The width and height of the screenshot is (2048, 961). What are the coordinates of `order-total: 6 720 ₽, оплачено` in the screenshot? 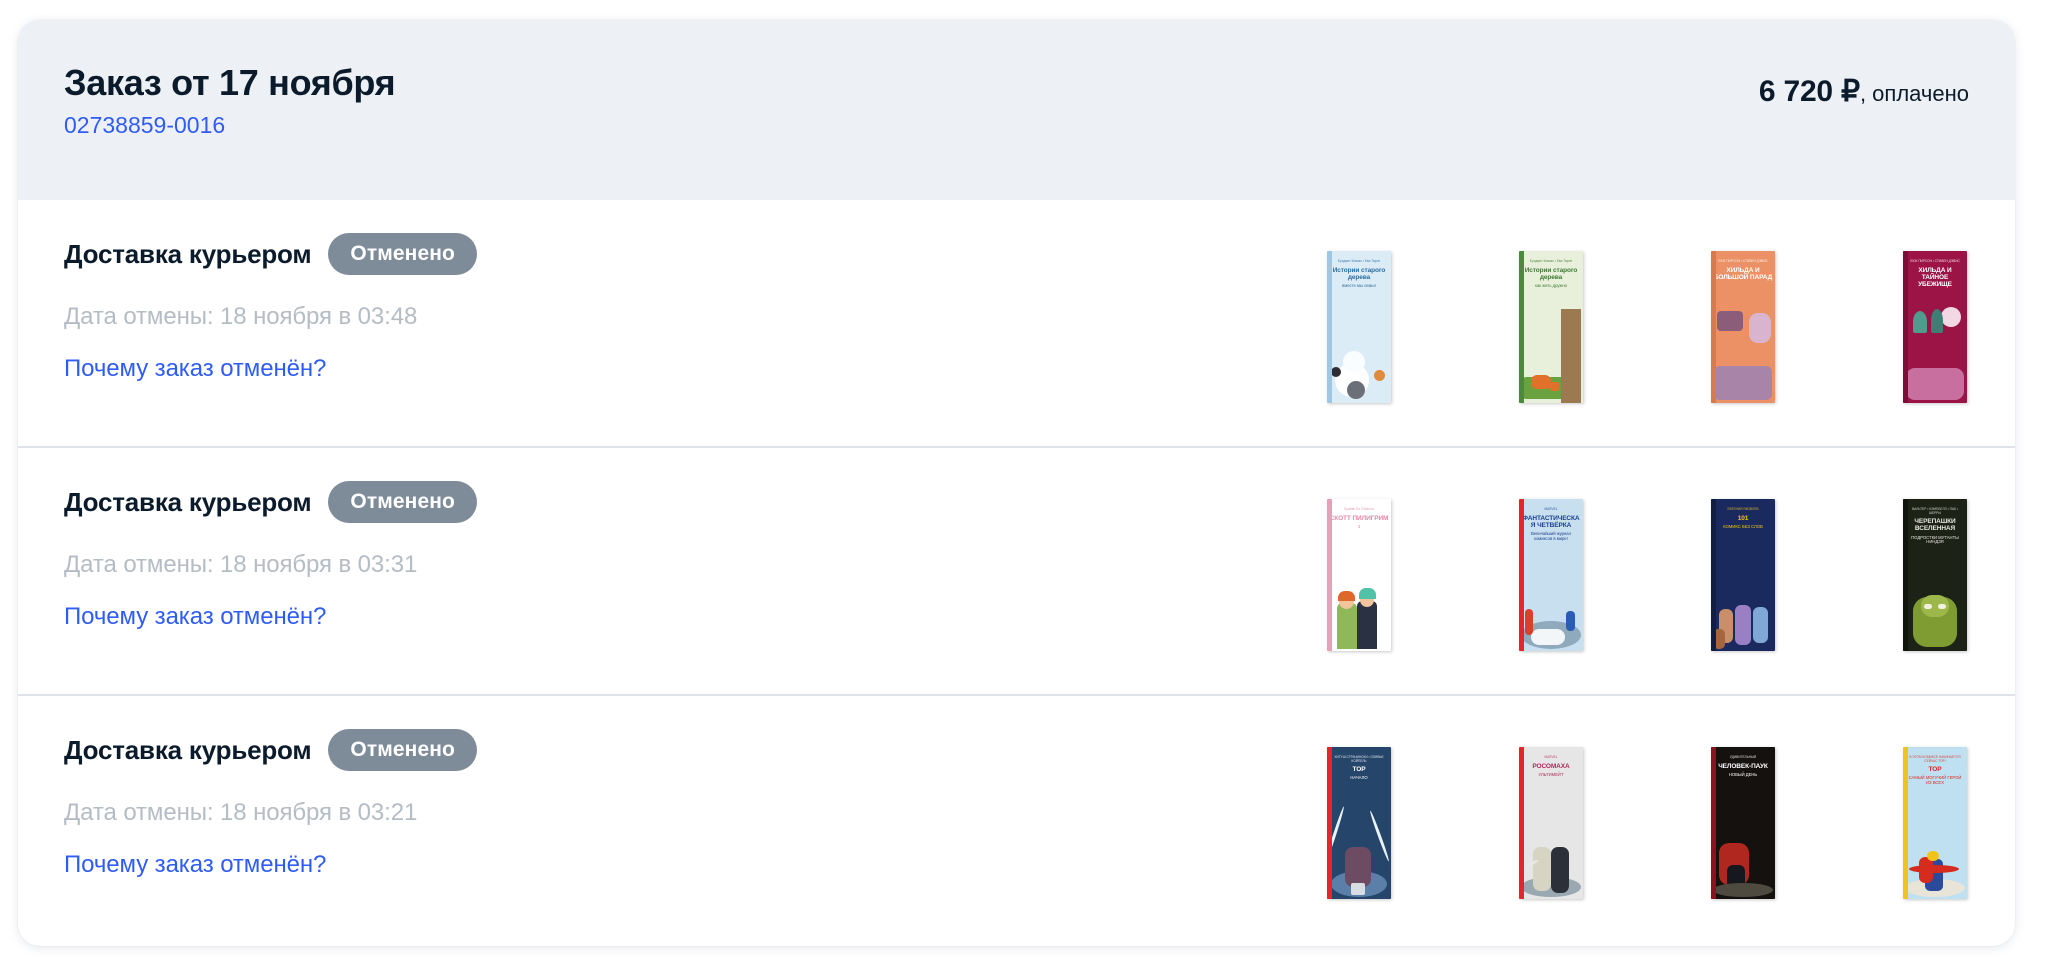 It's located at (1864, 91).